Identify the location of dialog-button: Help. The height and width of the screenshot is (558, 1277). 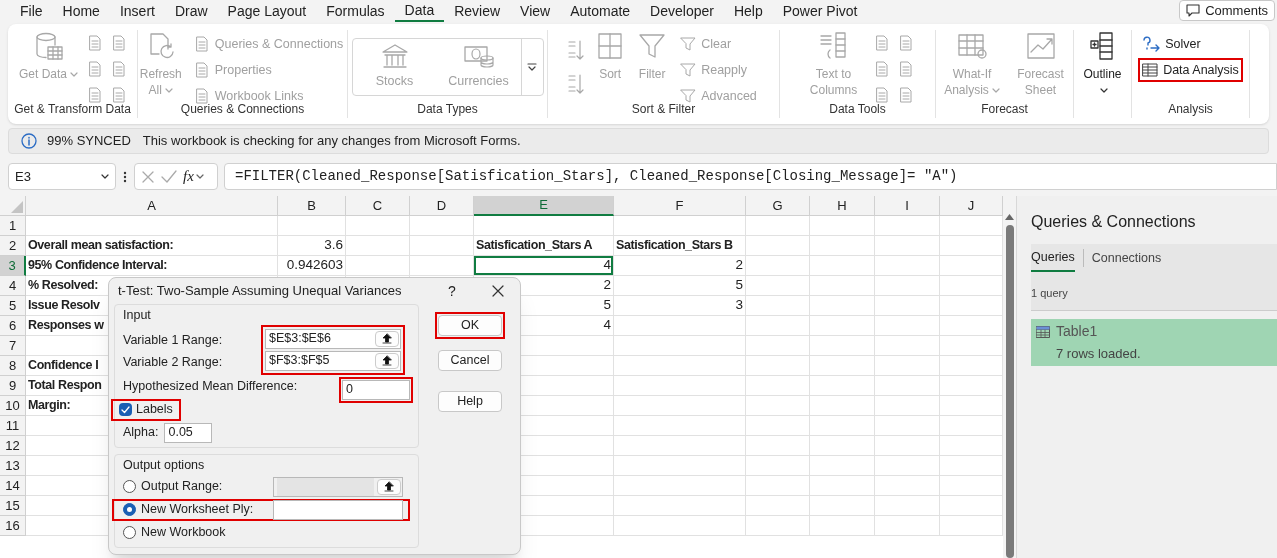
(470, 401).